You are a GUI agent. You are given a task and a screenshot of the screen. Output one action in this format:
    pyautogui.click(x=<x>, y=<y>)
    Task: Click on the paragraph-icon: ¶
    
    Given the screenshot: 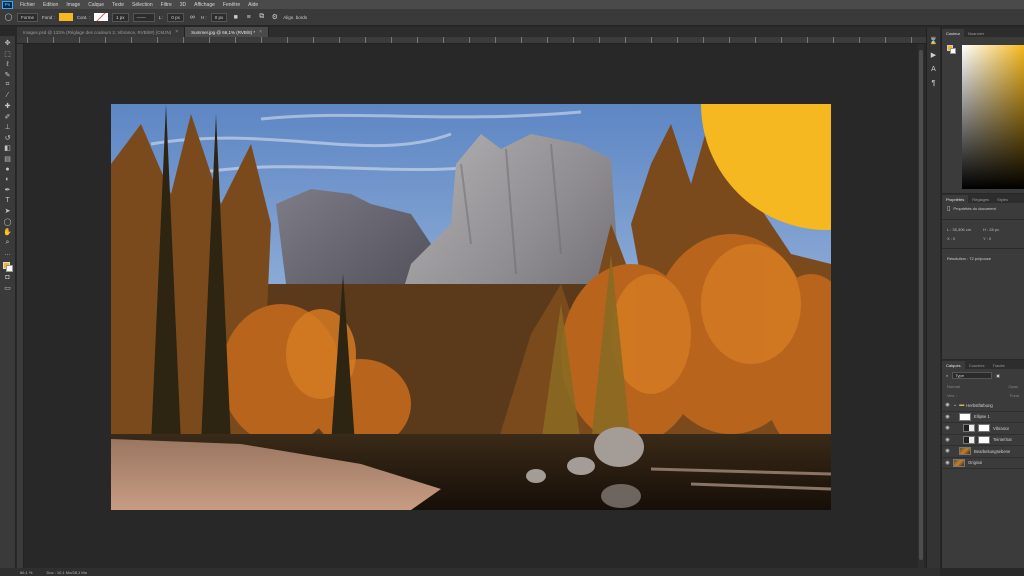 What is the action you would take?
    pyautogui.click(x=934, y=83)
    